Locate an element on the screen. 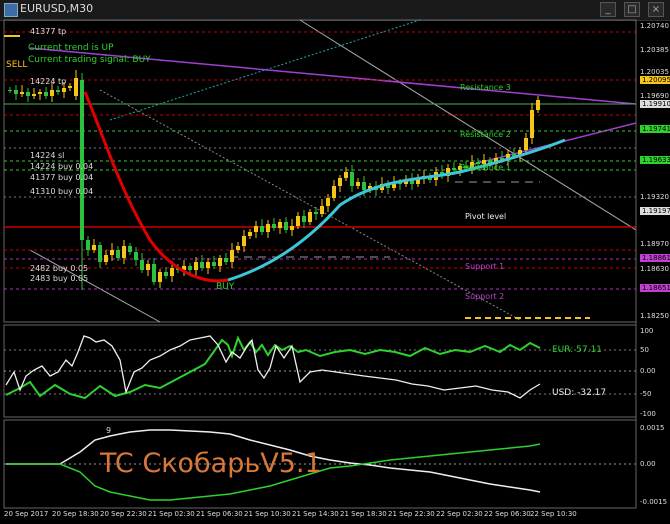 Image resolution: width=670 pixels, height=524 pixels. price-tag-5: 1.19197 is located at coordinates (655, 211).